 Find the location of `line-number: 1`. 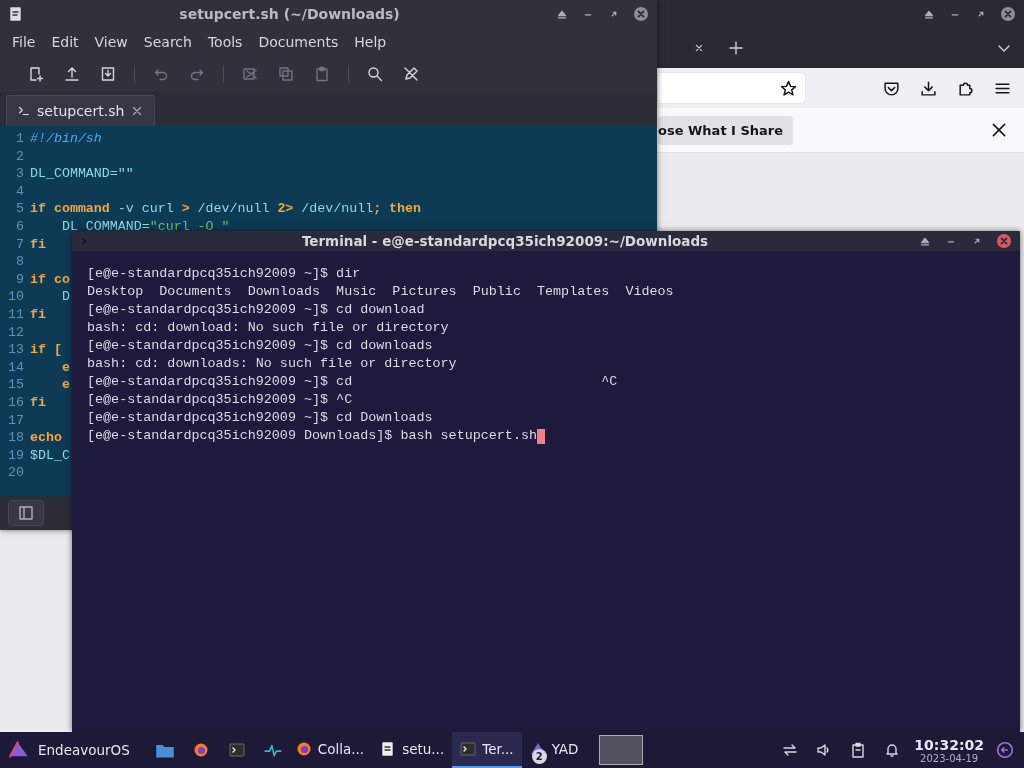

line-number: 1 is located at coordinates (20, 139).